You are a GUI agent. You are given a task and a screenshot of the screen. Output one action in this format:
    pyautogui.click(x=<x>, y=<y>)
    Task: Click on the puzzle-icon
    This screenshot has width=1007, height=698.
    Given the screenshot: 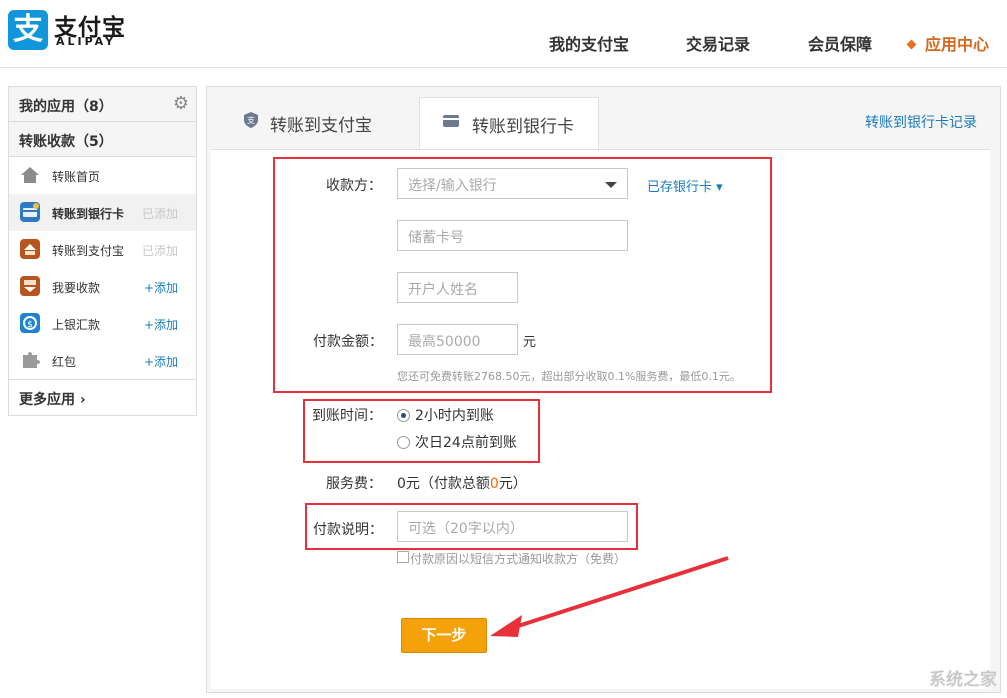 What is the action you would take?
    pyautogui.click(x=30, y=360)
    